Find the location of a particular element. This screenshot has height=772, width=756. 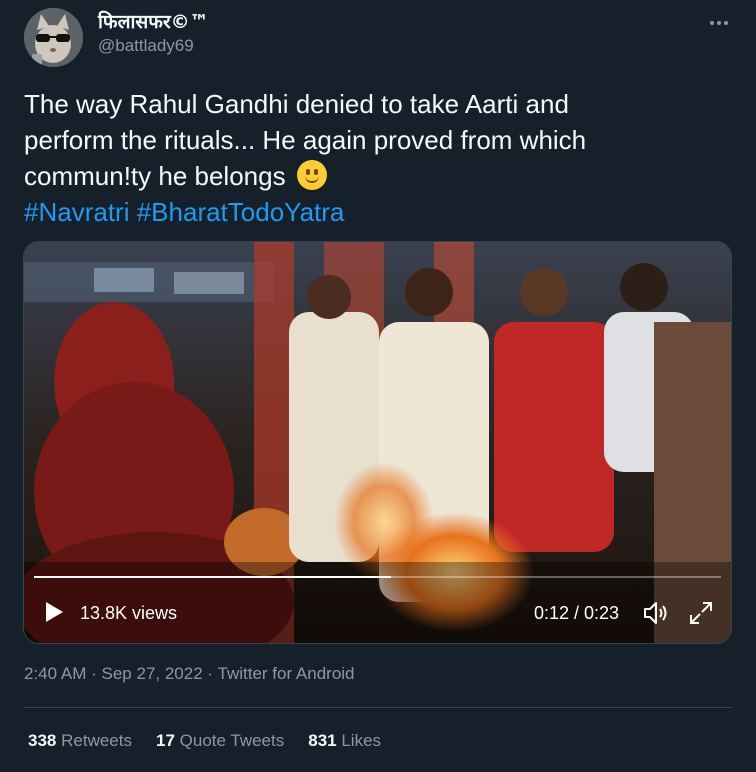

fullscreen-icon is located at coordinates (701, 613).